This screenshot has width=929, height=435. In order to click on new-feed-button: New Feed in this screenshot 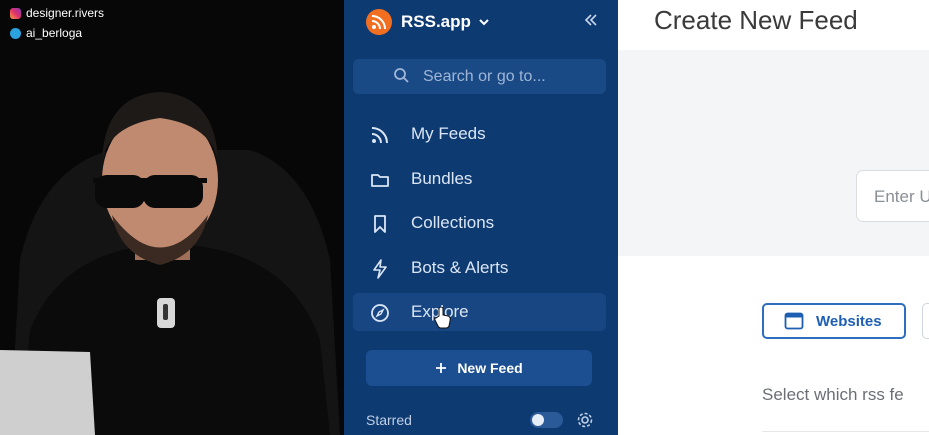, I will do `click(479, 368)`.